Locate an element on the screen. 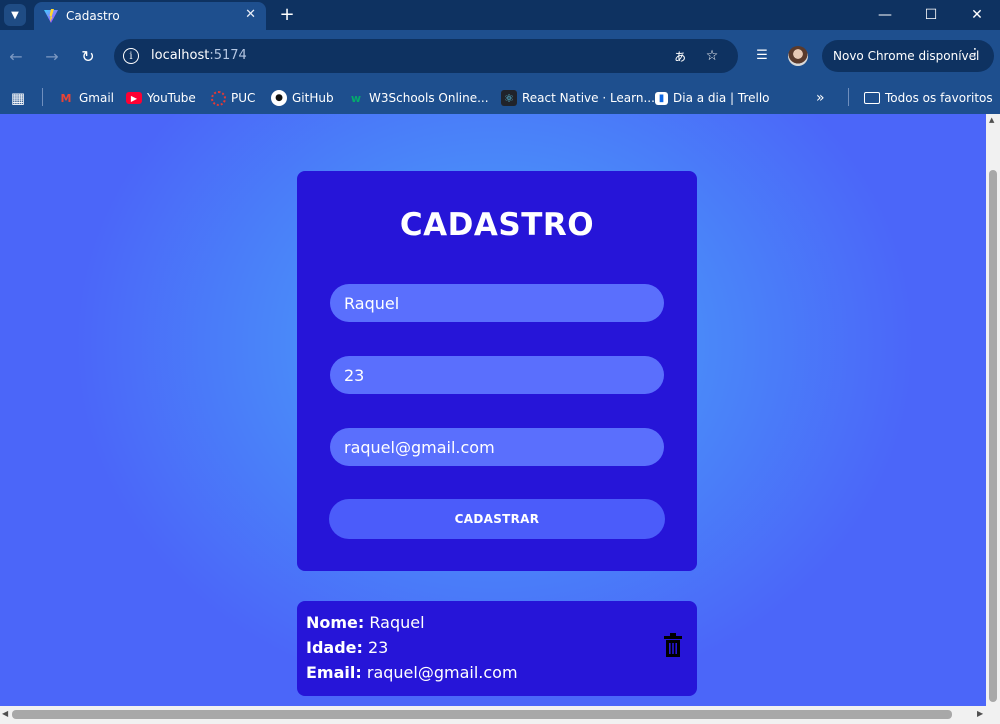  result-age-label: Idade: is located at coordinates (334, 647).